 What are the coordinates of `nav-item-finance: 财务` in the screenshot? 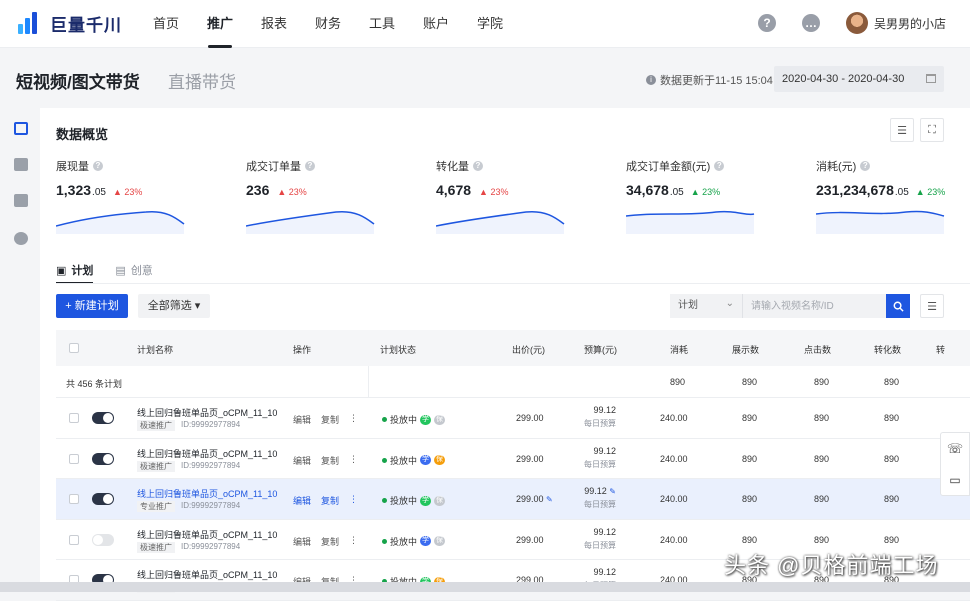 It's located at (328, 24).